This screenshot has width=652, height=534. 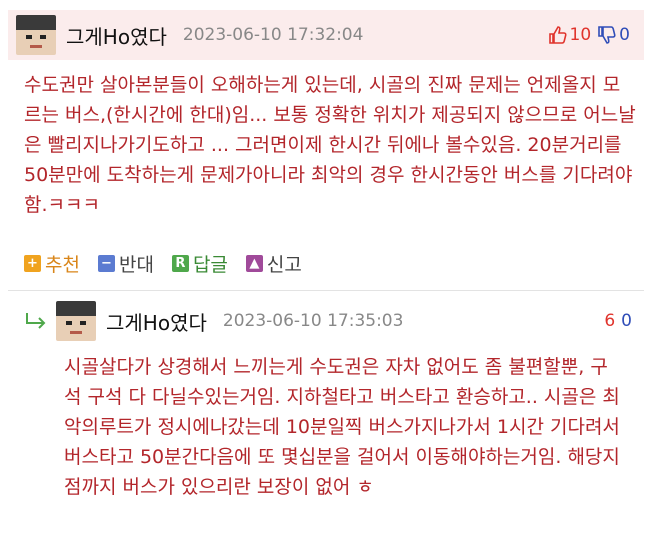 What do you see at coordinates (313, 321) in the screenshot?
I see `reply-timestamp: 2023-06-10 17:35:03` at bounding box center [313, 321].